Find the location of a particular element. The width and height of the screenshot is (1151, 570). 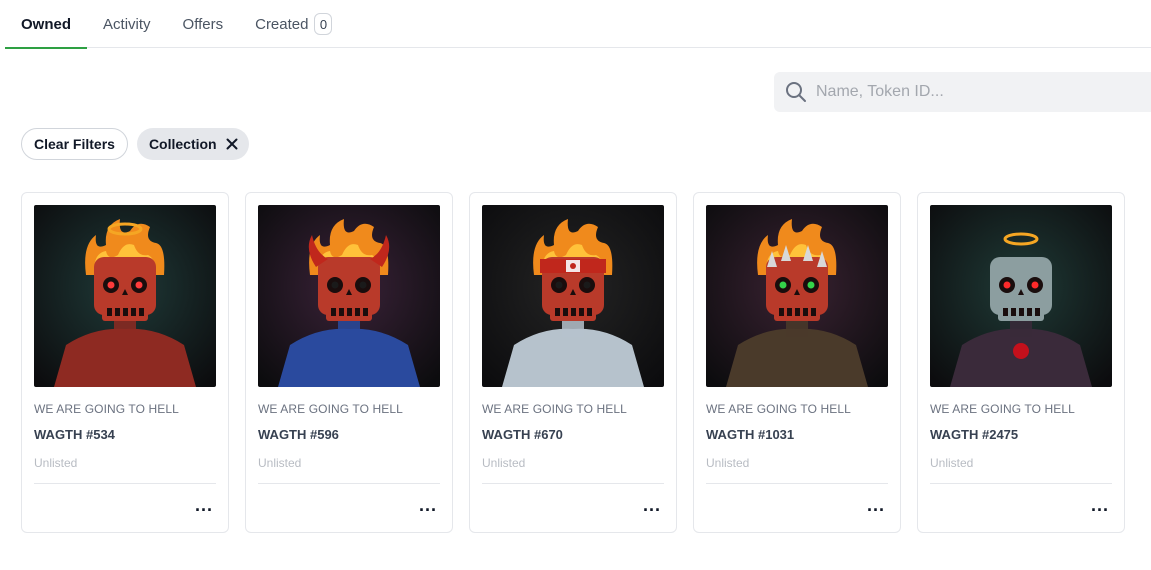

clear-filters-label: Clear Filters is located at coordinates (74, 144).